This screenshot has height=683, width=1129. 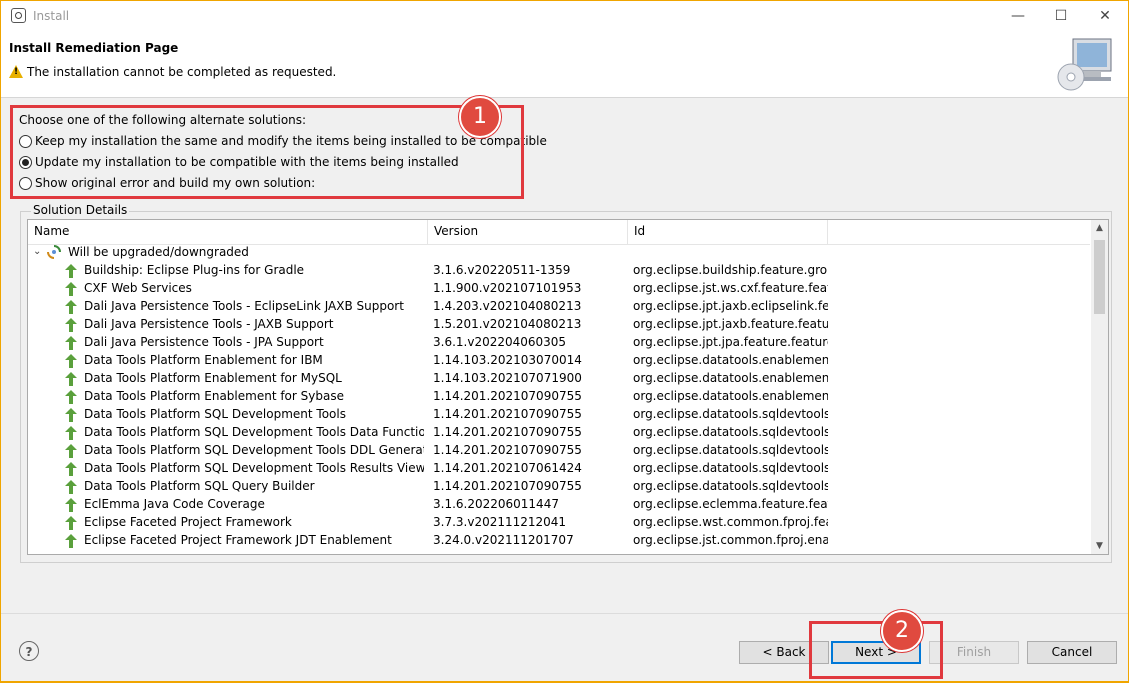 I want to click on vertical-scrollbar: ▲ ▼, so click(x=1099, y=387).